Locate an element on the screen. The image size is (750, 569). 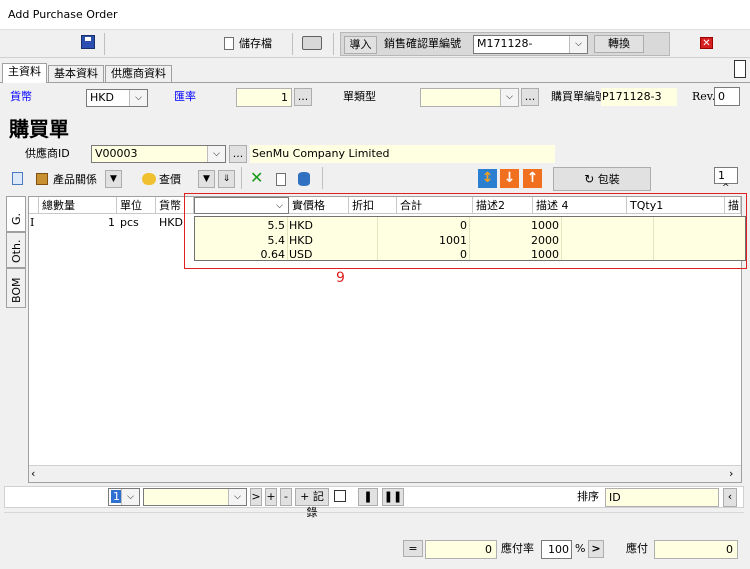
row-header-cell is located at coordinates (34, 205).